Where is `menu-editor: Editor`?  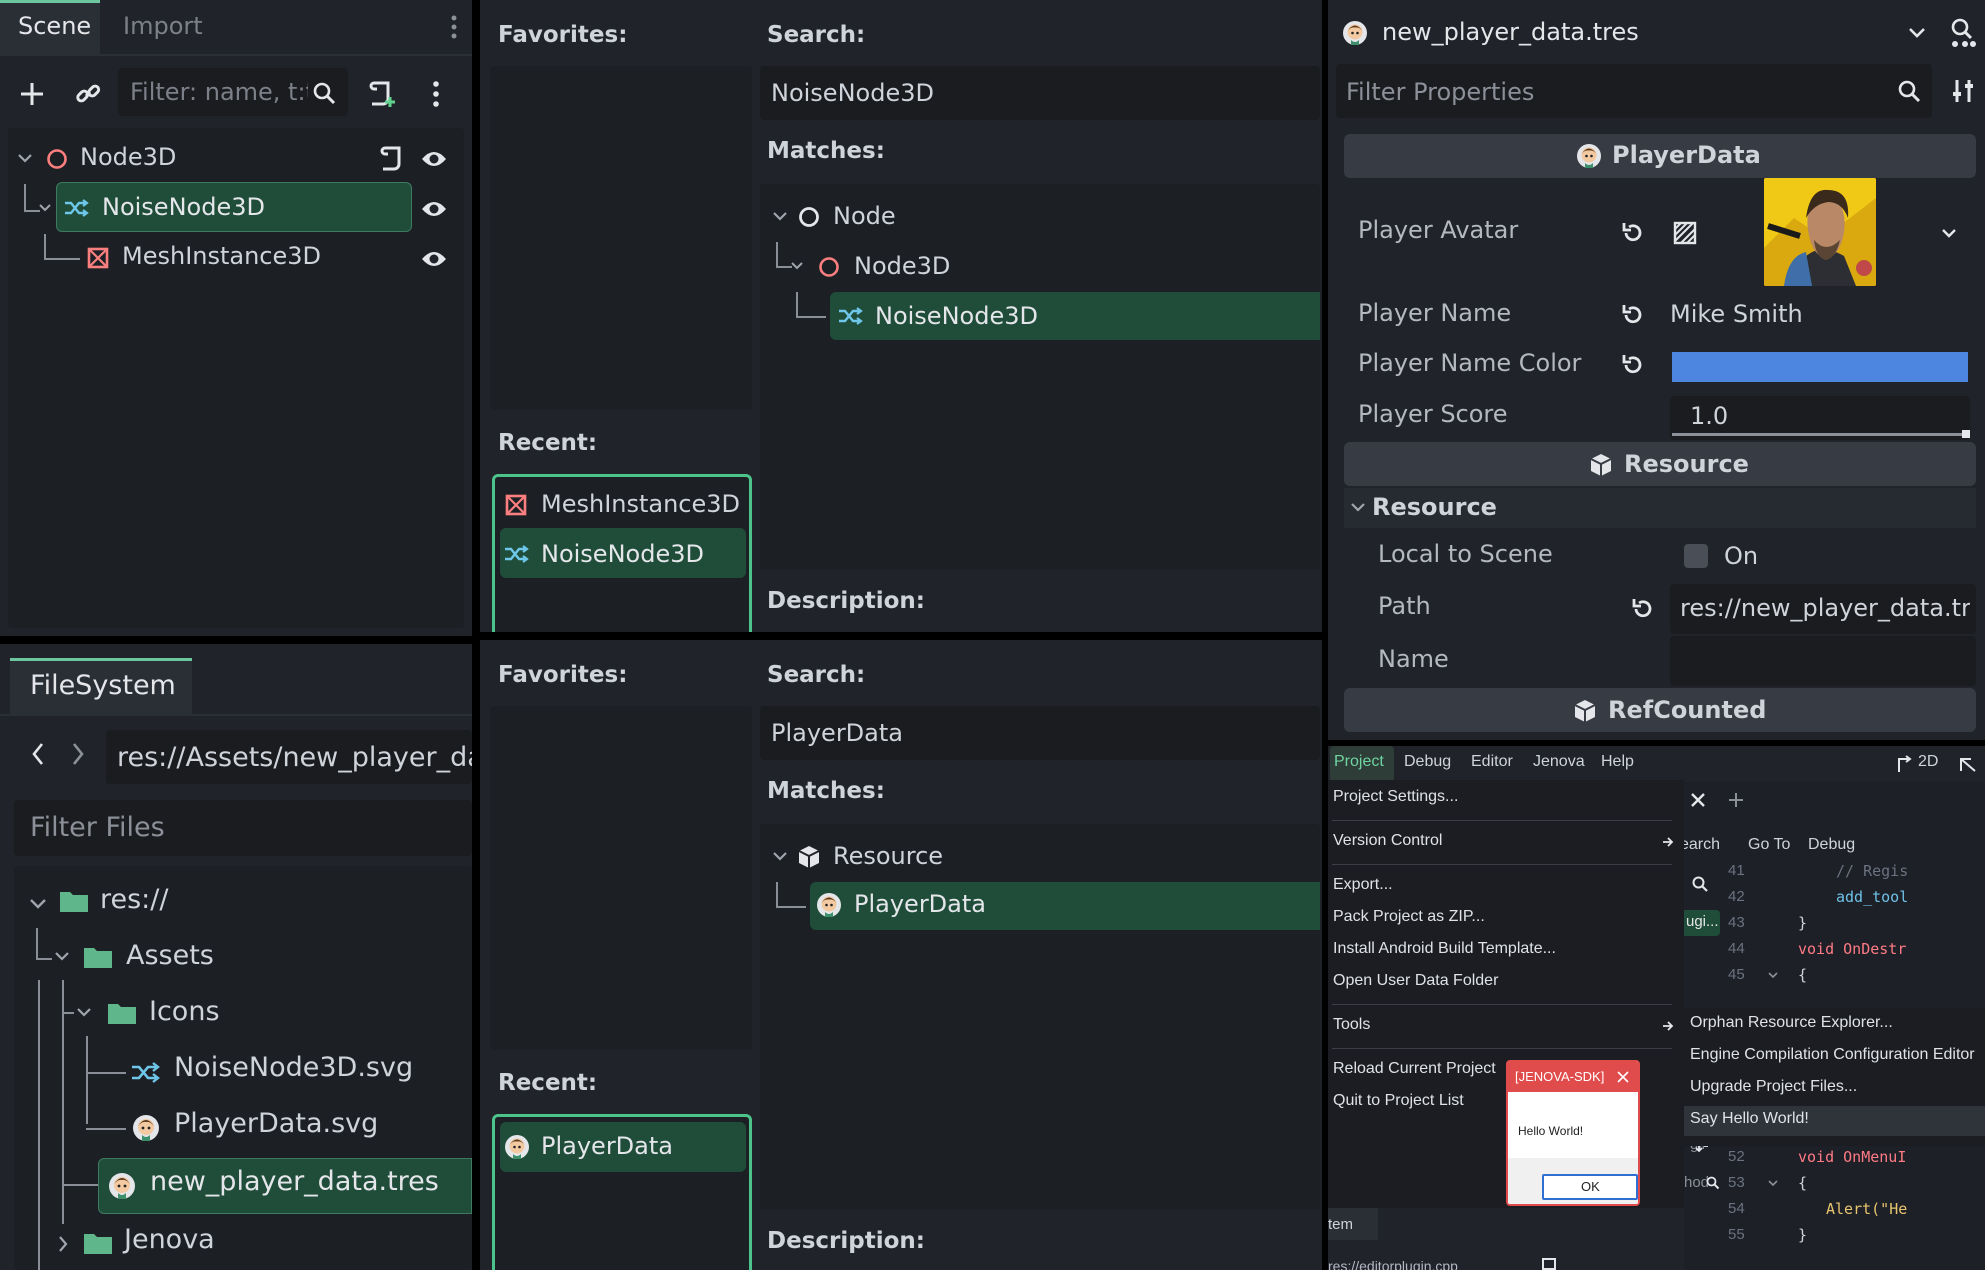 menu-editor: Editor is located at coordinates (1492, 762).